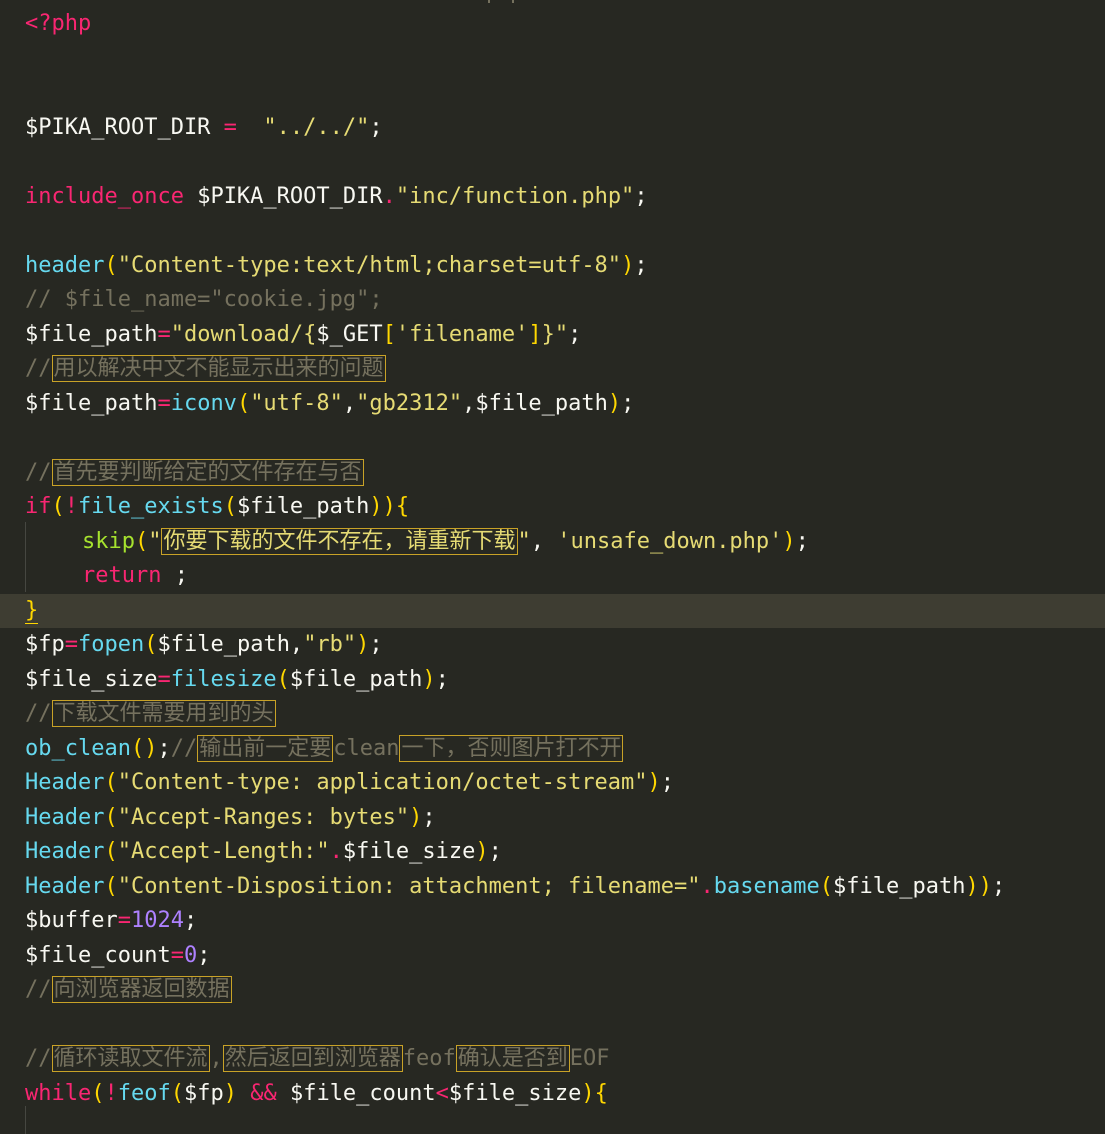 This screenshot has height=1134, width=1105. What do you see at coordinates (203, 403) in the screenshot?
I see `function-name: iconv` at bounding box center [203, 403].